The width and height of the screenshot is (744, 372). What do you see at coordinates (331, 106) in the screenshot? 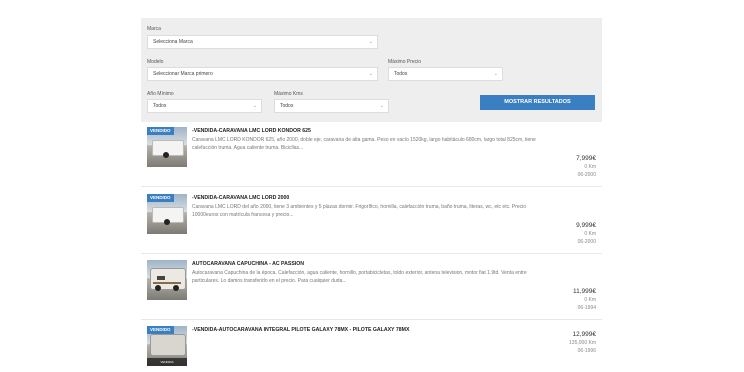
I see `maximo-kms-select: Todos ⌄` at bounding box center [331, 106].